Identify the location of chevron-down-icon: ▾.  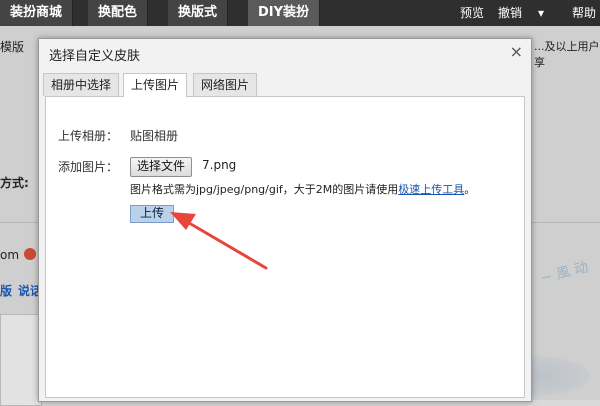
(541, 13).